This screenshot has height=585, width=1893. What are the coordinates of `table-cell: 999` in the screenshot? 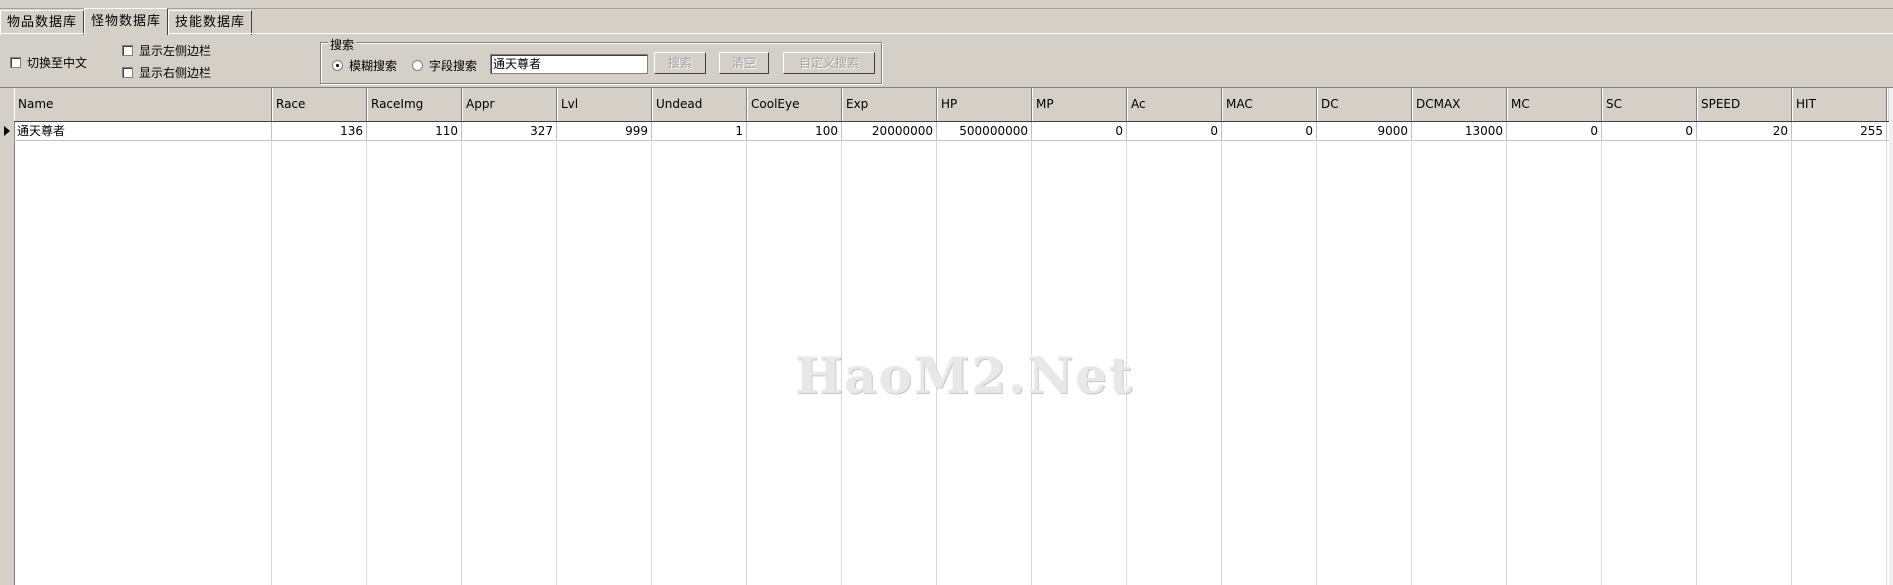 It's located at (604, 131).